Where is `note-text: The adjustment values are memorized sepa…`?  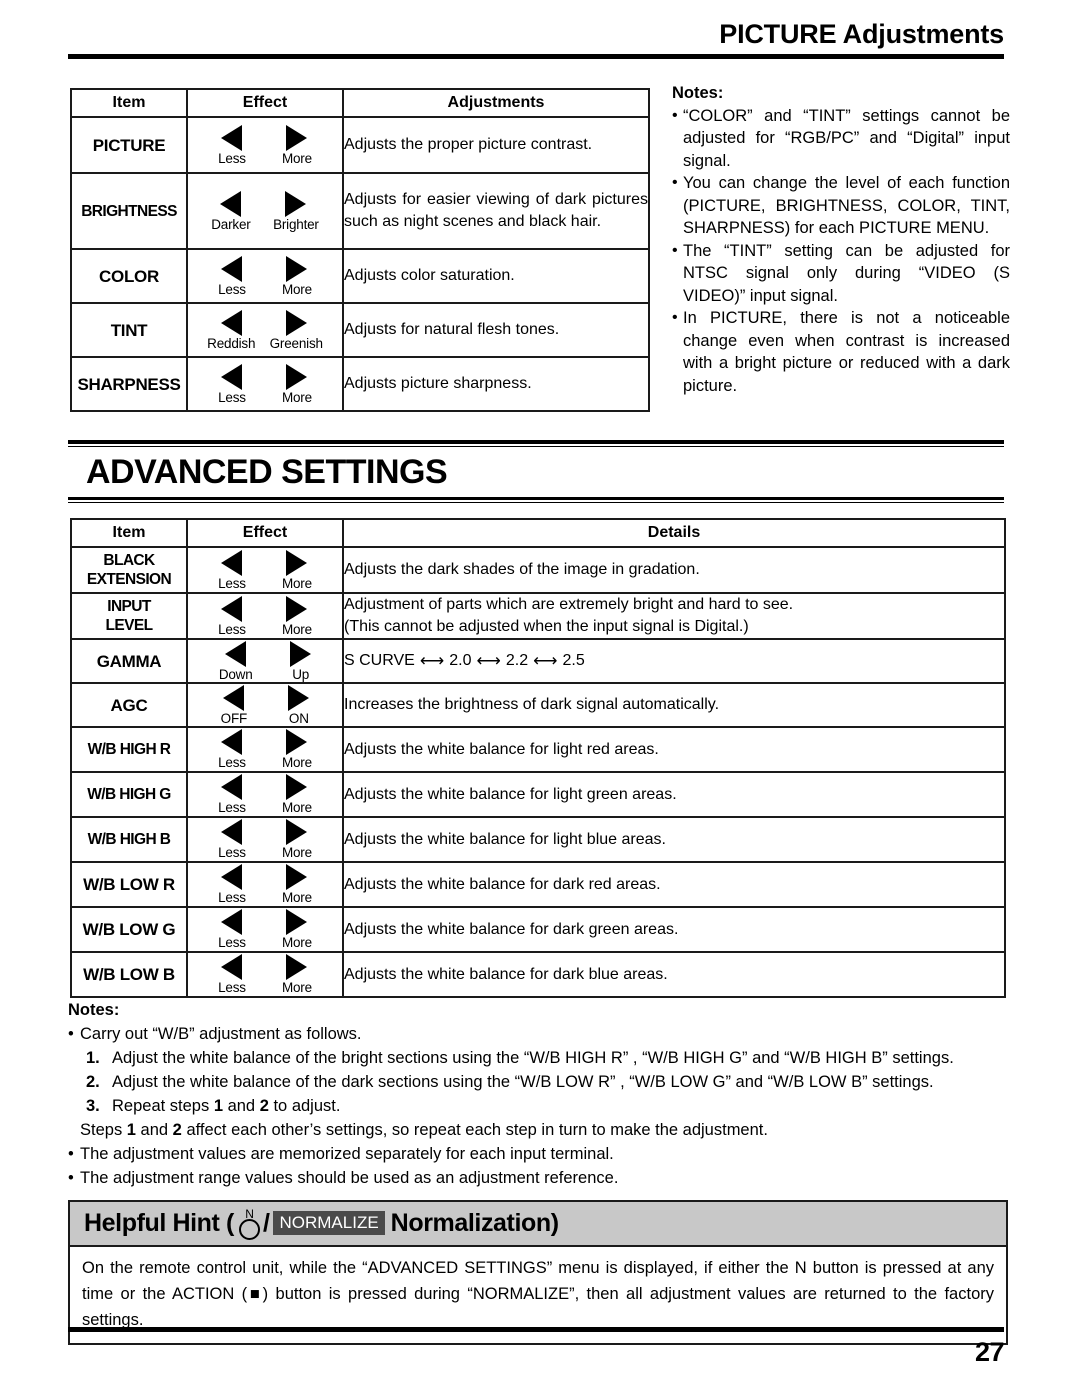
note-text: The adjustment values are memorized sepa… is located at coordinates (347, 1154).